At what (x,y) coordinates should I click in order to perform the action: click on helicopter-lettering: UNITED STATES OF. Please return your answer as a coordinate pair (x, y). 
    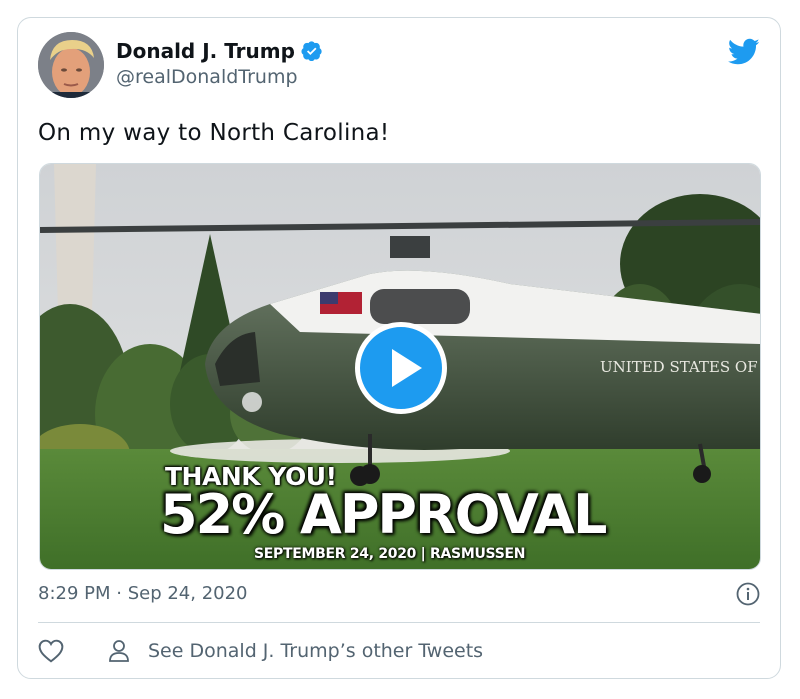
    Looking at the image, I should click on (679, 367).